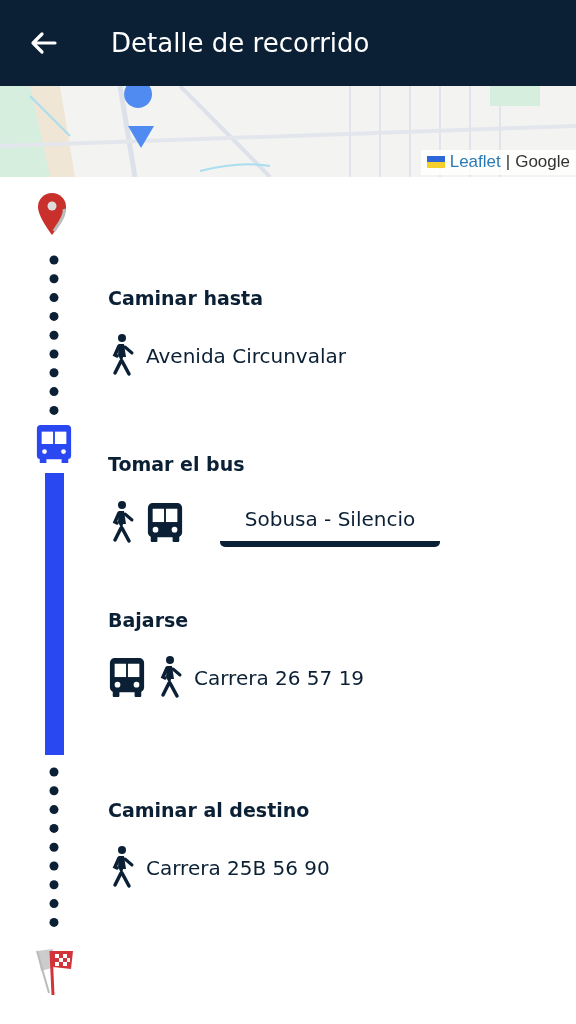  Describe the element at coordinates (238, 868) in the screenshot. I see `place-name: Carrera 25B 56 90` at that location.